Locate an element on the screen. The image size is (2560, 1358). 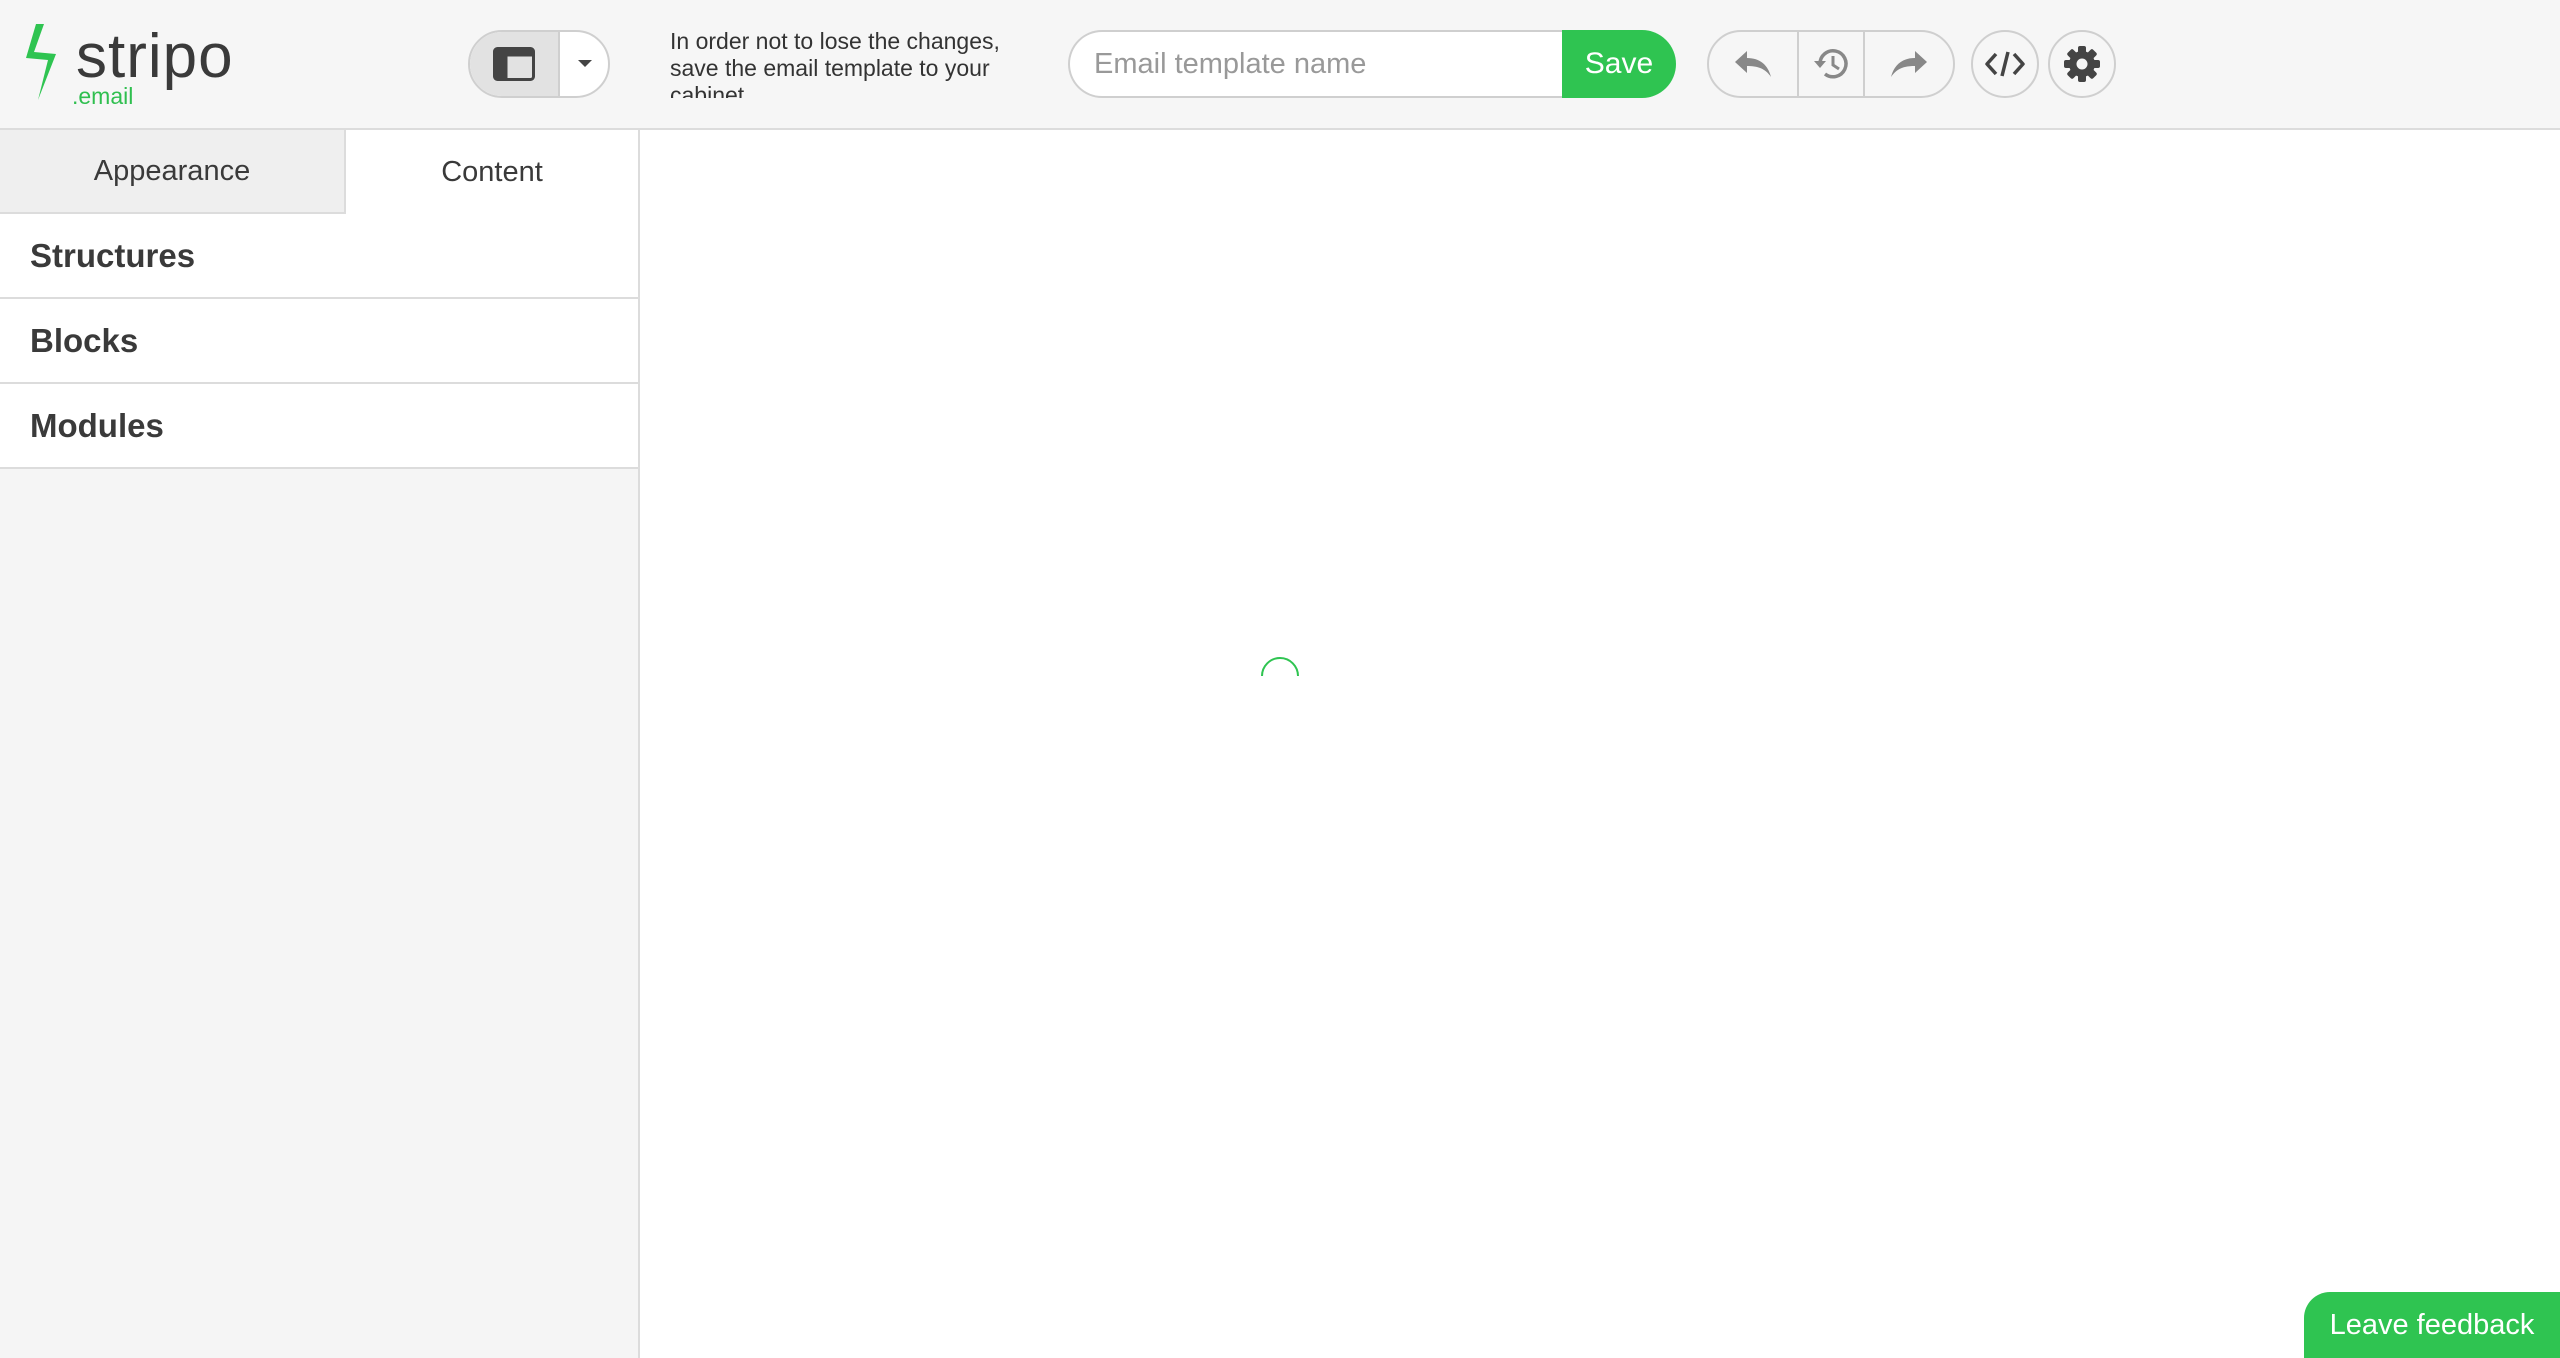
redo-button is located at coordinates (1909, 64).